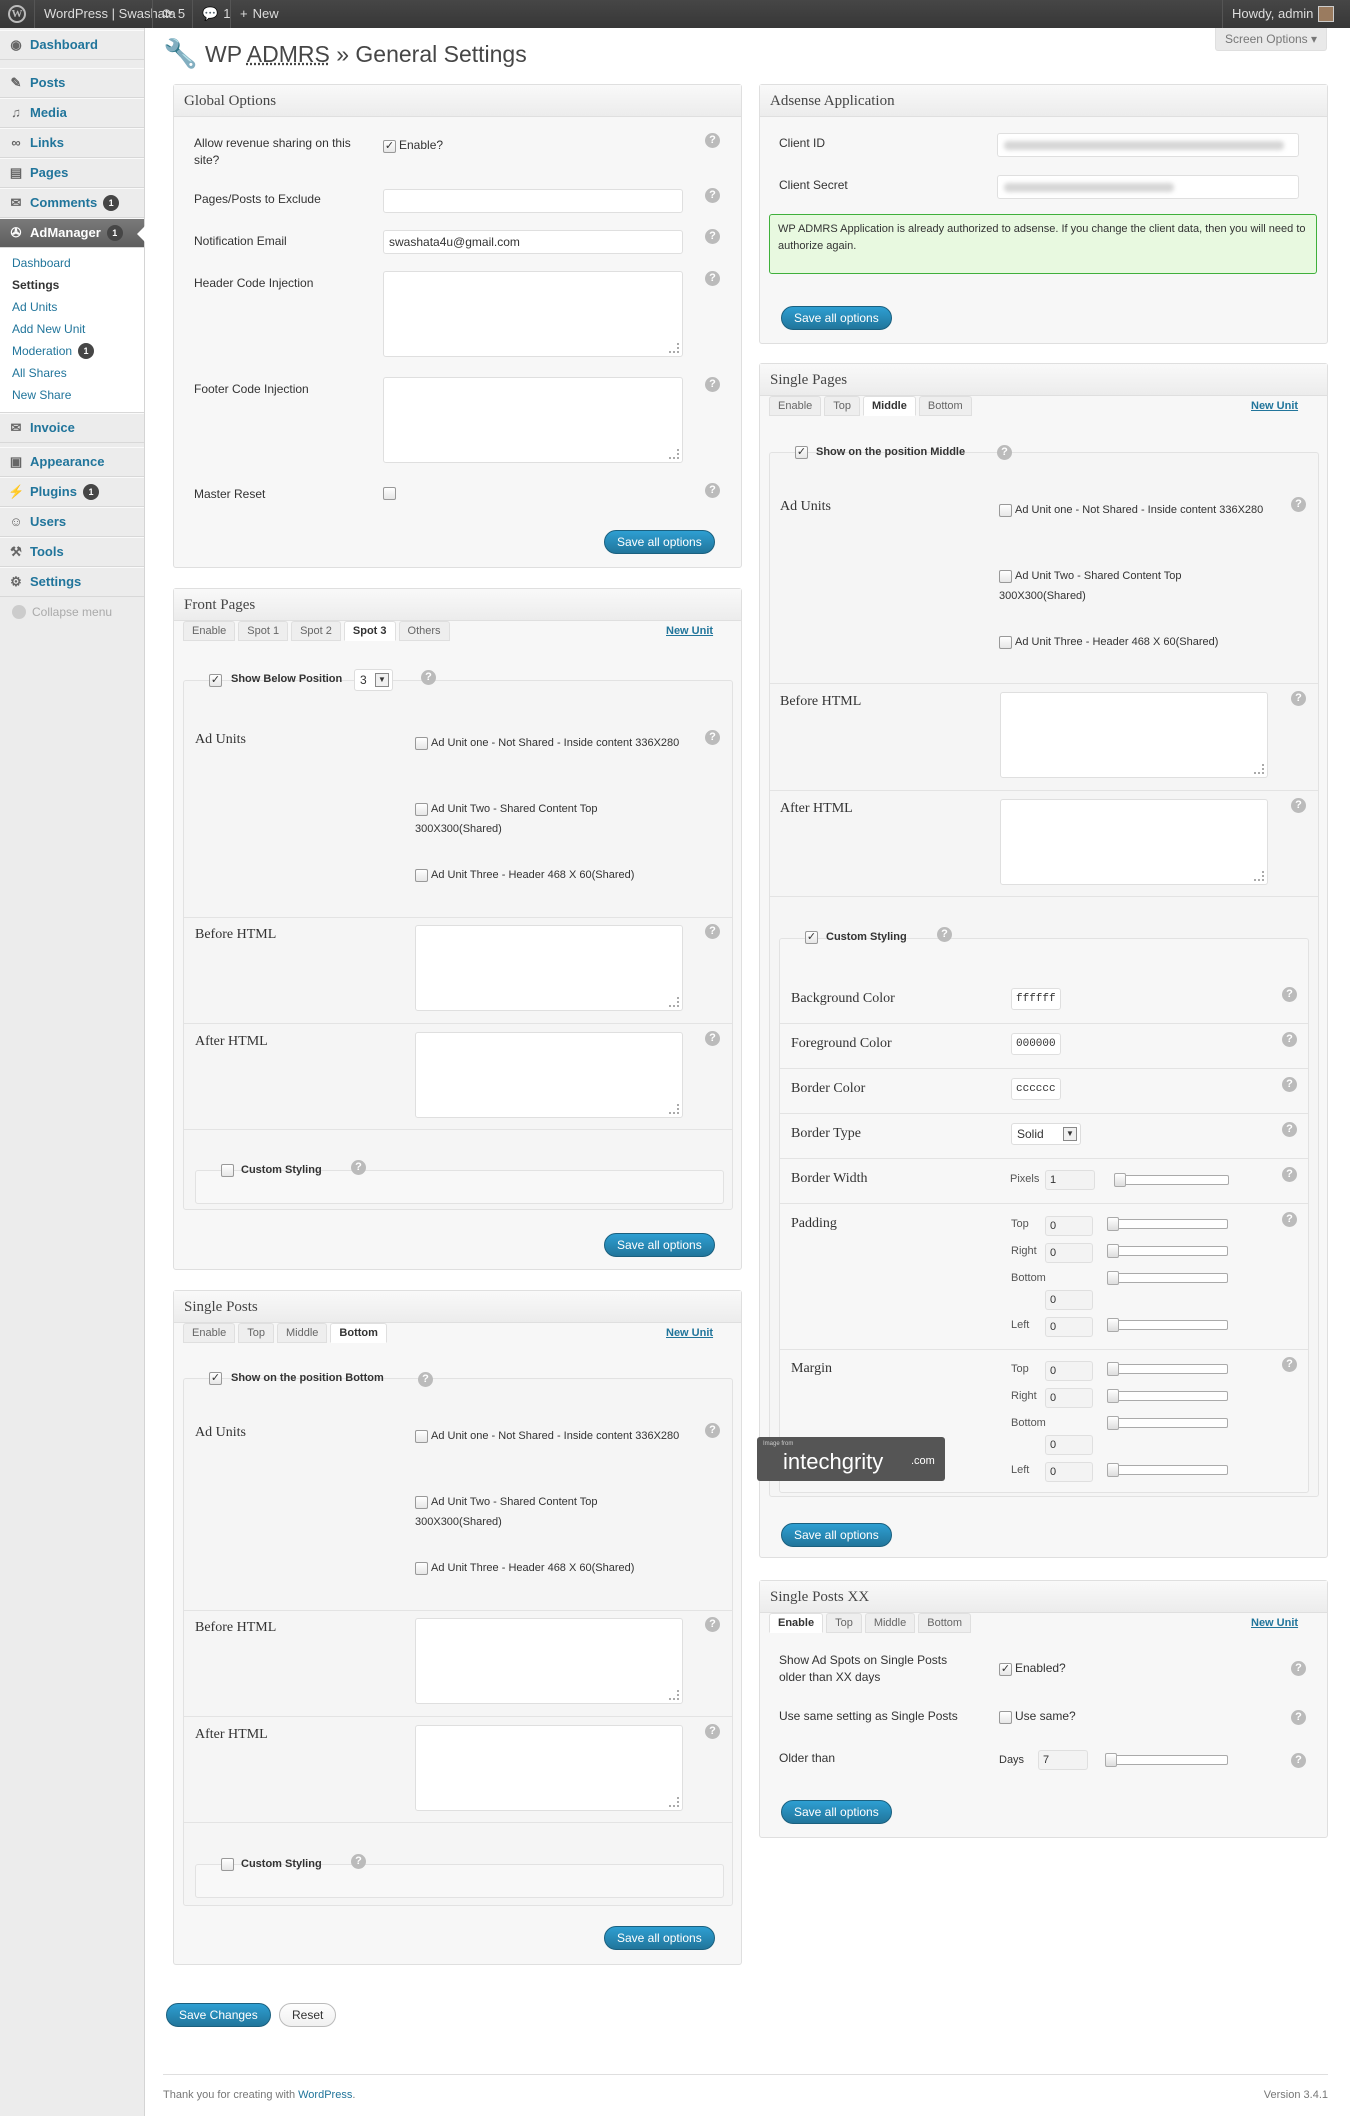 This screenshot has width=1350, height=2116. What do you see at coordinates (72, 113) in the screenshot?
I see `sidebar-item-media: ♫ Media` at bounding box center [72, 113].